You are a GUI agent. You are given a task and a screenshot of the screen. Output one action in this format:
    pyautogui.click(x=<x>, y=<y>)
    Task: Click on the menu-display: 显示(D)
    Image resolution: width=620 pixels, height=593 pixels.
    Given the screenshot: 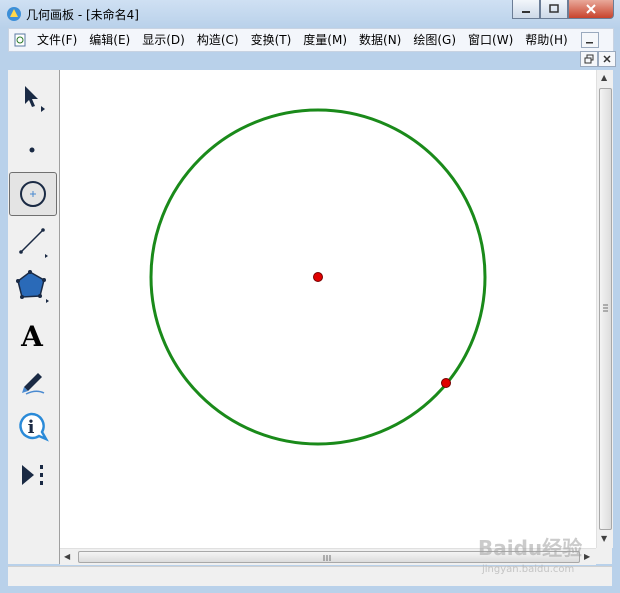 What is the action you would take?
    pyautogui.click(x=163, y=40)
    